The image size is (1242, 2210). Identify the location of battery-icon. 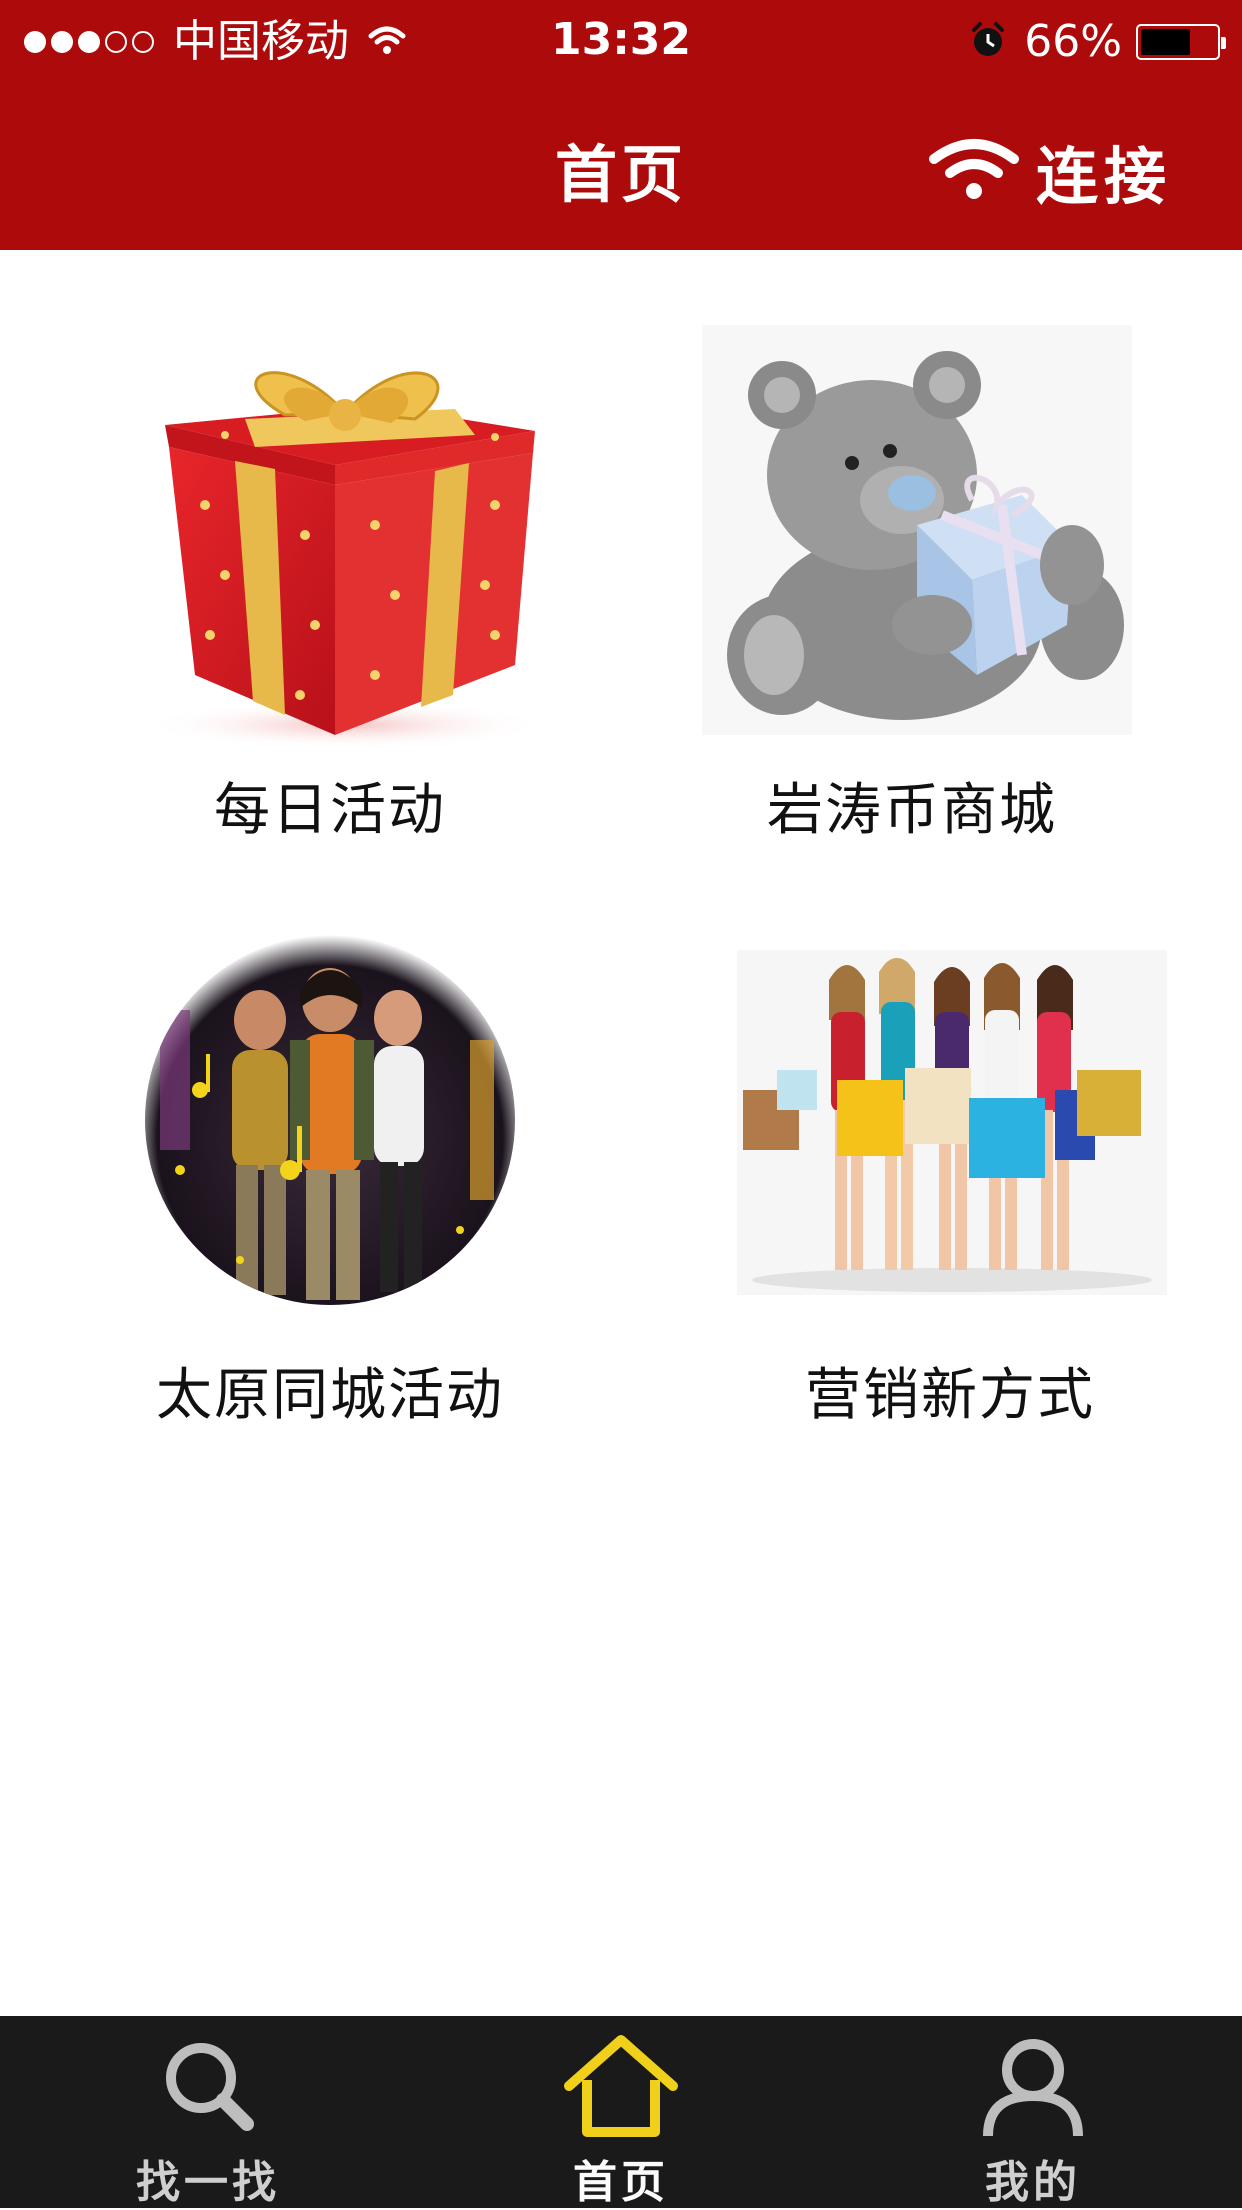
(1181, 42).